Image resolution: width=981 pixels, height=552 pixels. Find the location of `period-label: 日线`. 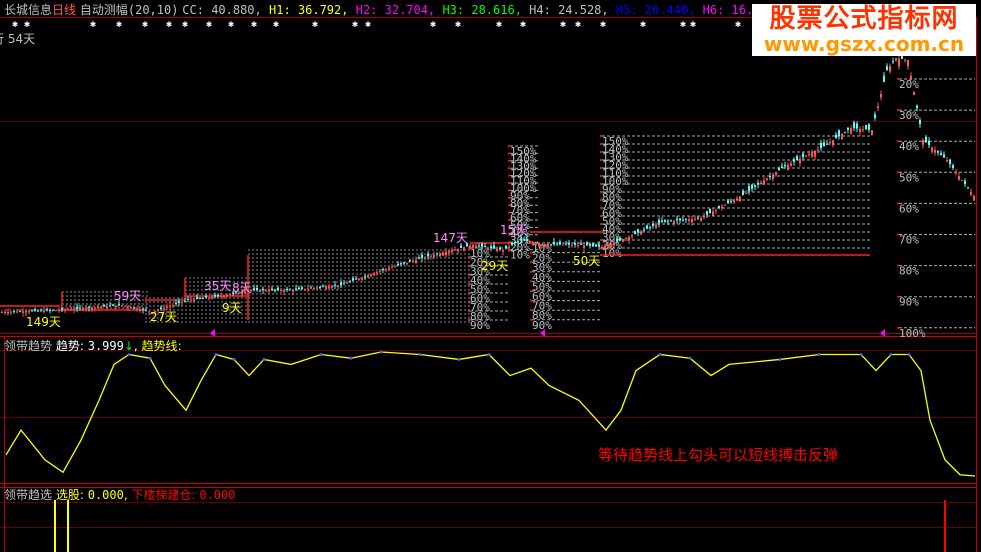

period-label: 日线 is located at coordinates (64, 10).